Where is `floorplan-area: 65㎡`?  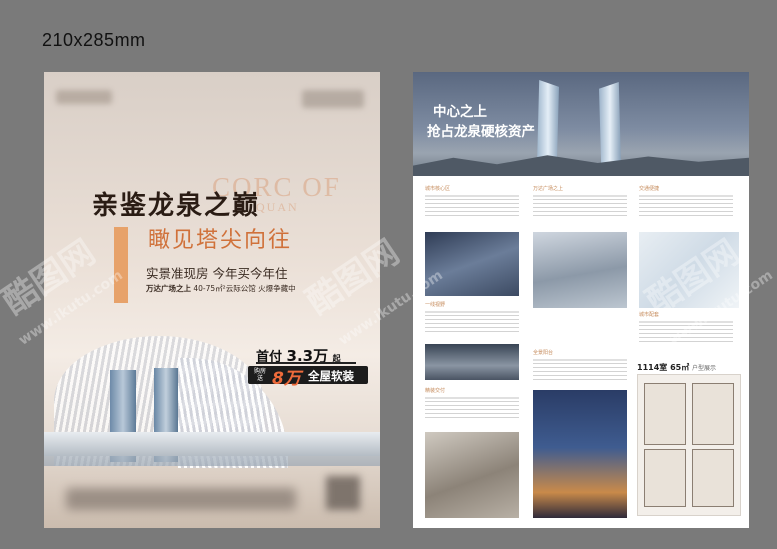
floorplan-area: 65㎡ is located at coordinates (680, 367).